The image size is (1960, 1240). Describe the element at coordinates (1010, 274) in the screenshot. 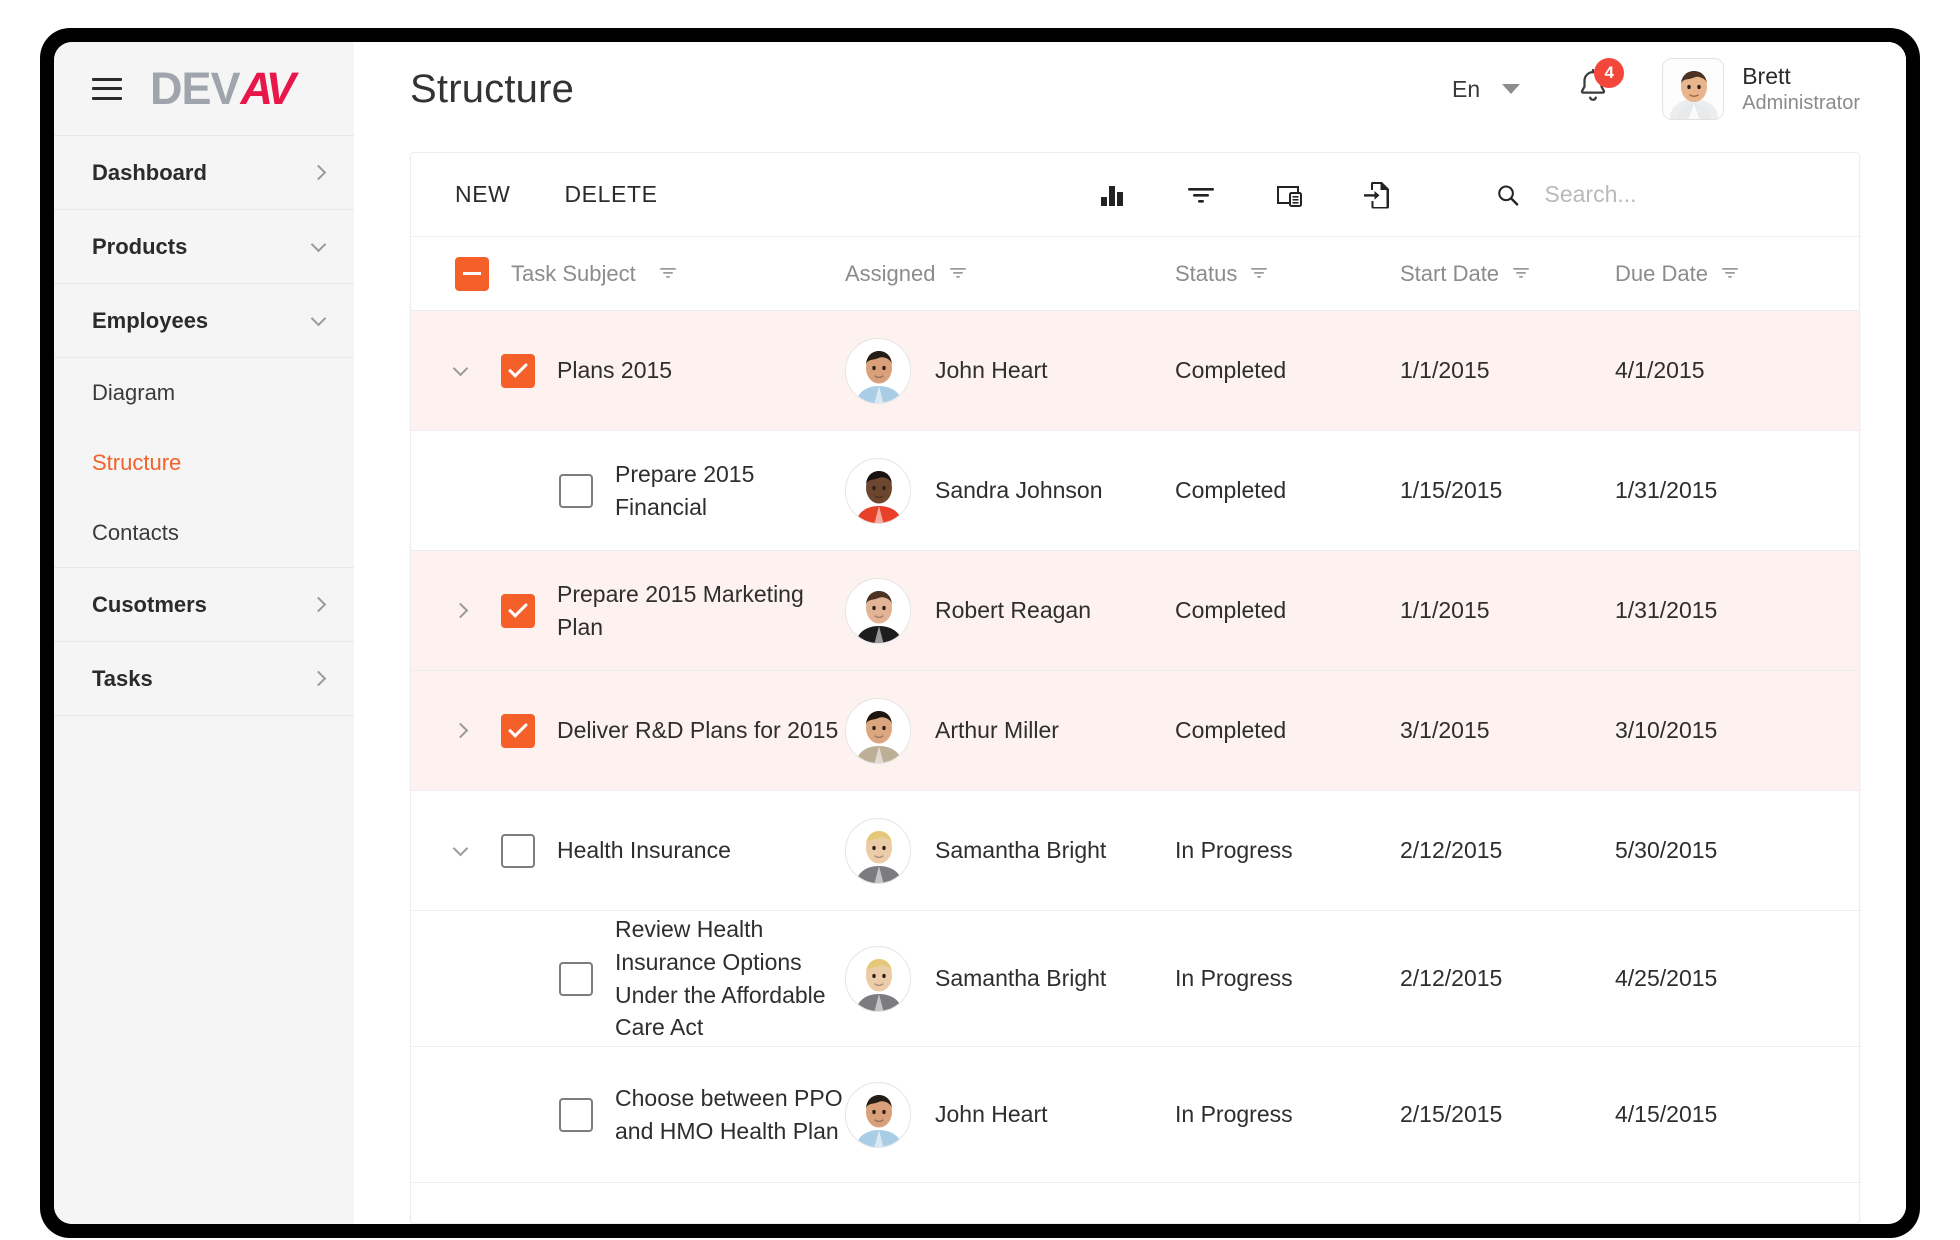

I see `column-header-assigned: Assigned` at that location.